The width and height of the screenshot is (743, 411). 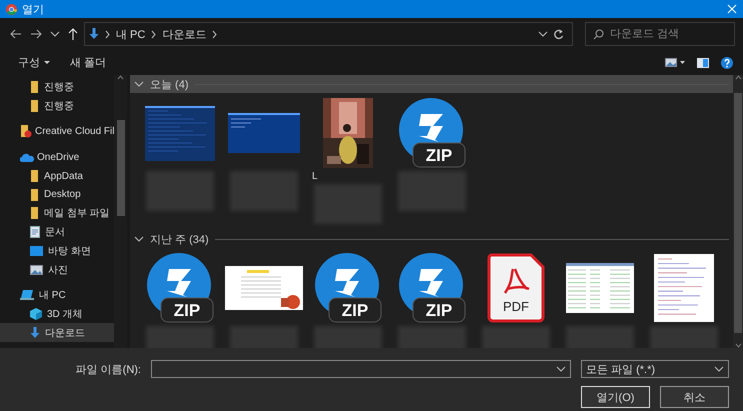 I want to click on forward-arrow-icon, so click(x=36, y=34).